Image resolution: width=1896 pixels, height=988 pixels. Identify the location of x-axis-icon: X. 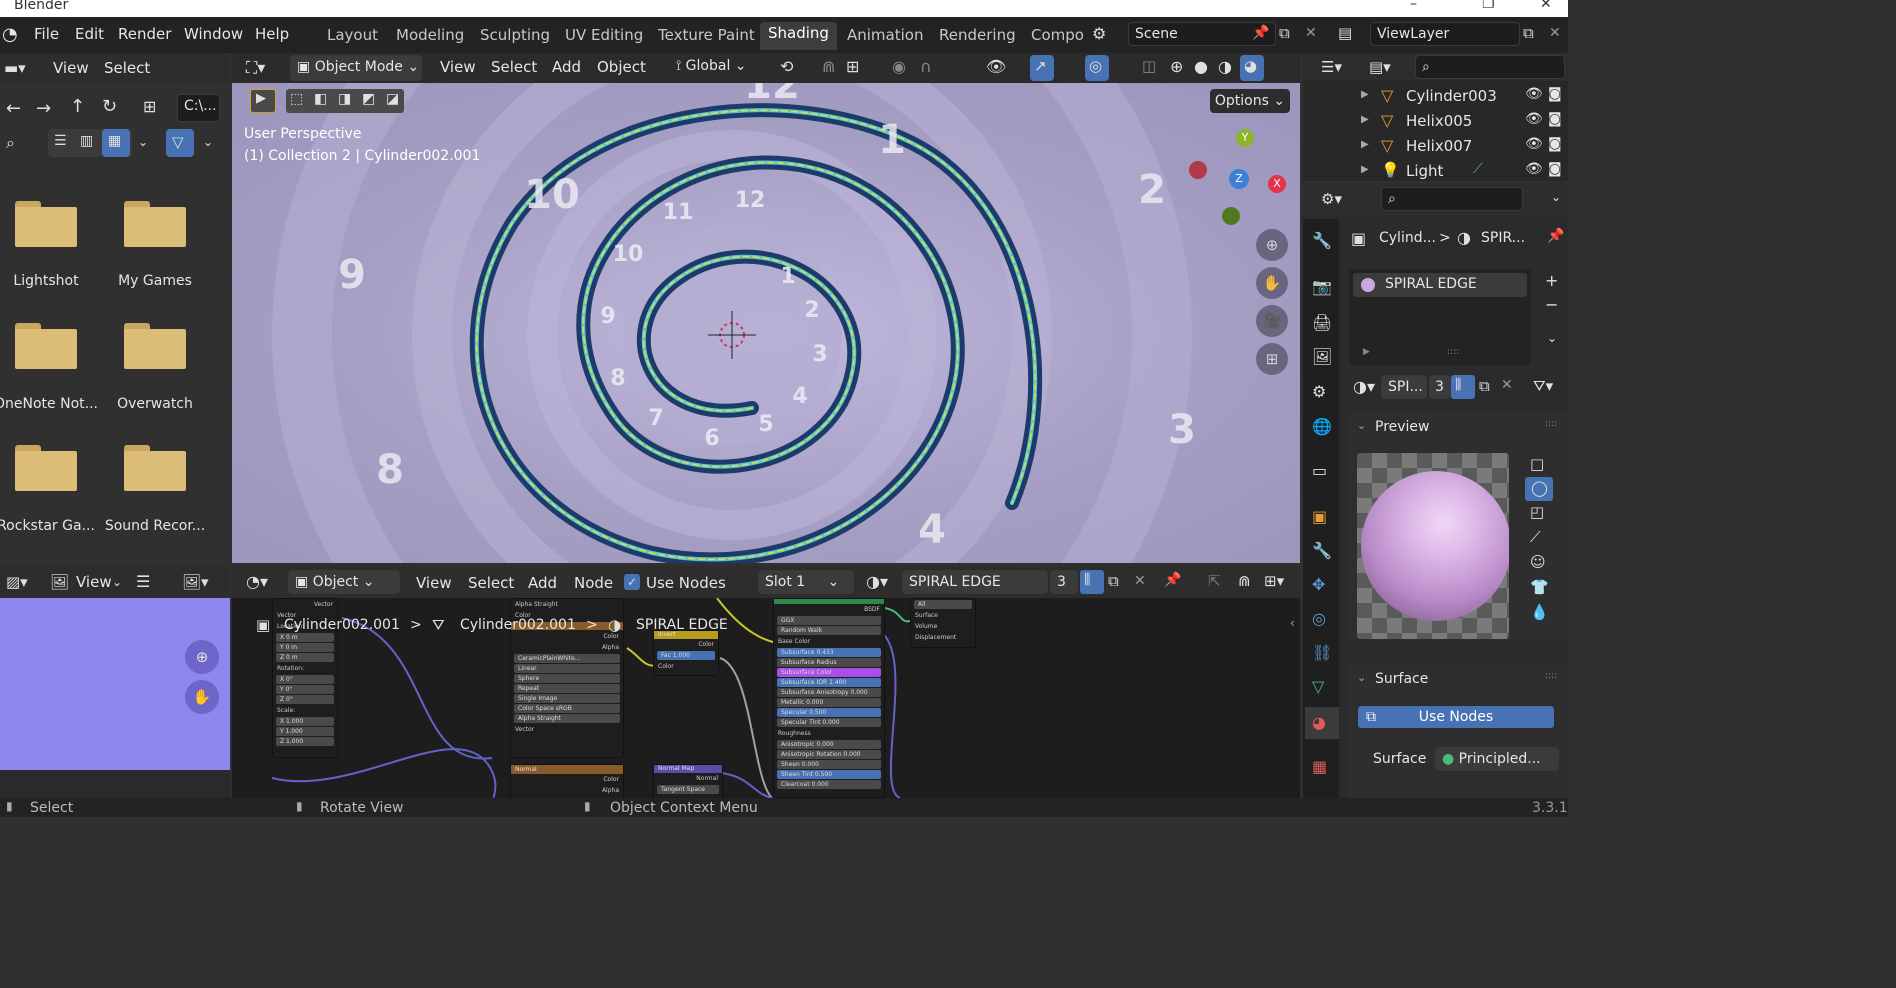
(1277, 184).